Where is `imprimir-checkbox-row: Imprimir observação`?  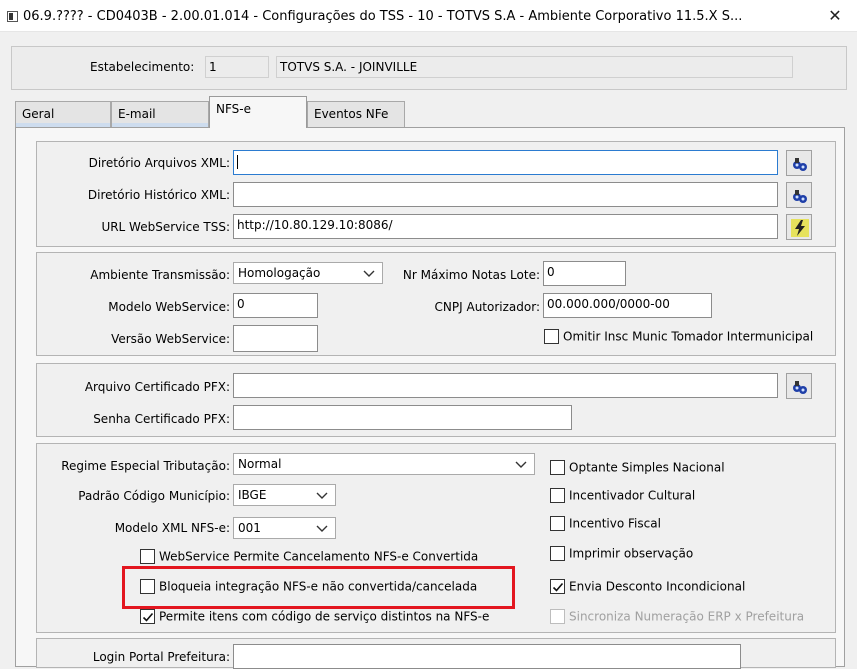
imprimir-checkbox-row: Imprimir observação is located at coordinates (621, 555).